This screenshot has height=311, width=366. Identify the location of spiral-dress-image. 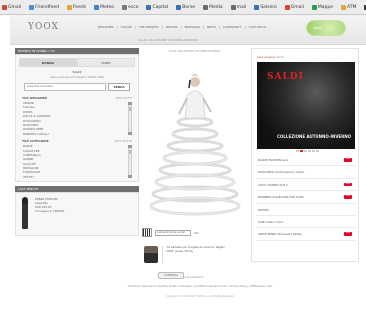
(194, 136).